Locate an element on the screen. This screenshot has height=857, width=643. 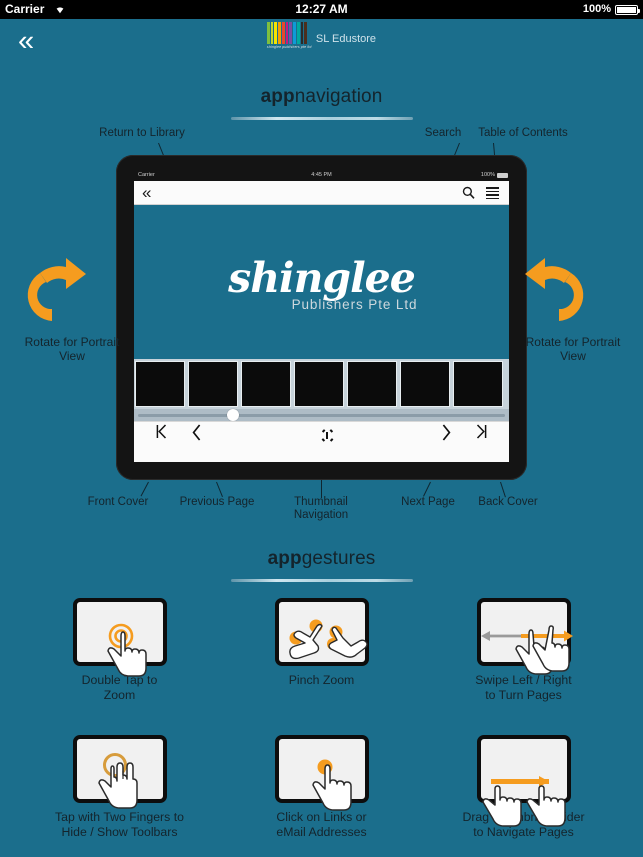
ipad-battery-percent: 100% is located at coordinates (487, 175).